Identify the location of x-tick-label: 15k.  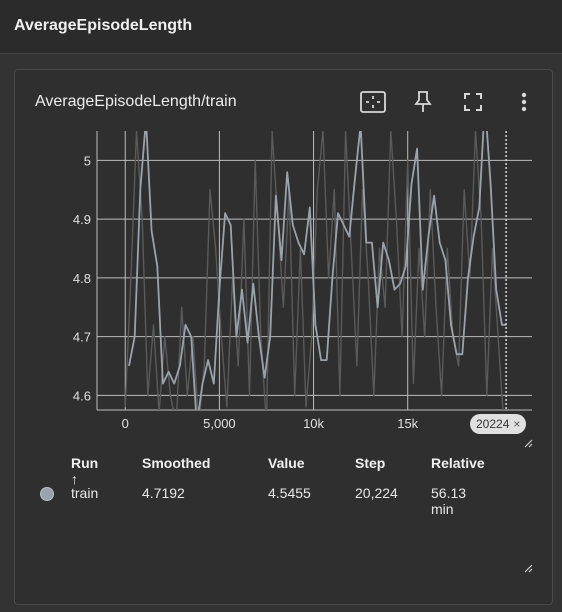
(407, 423).